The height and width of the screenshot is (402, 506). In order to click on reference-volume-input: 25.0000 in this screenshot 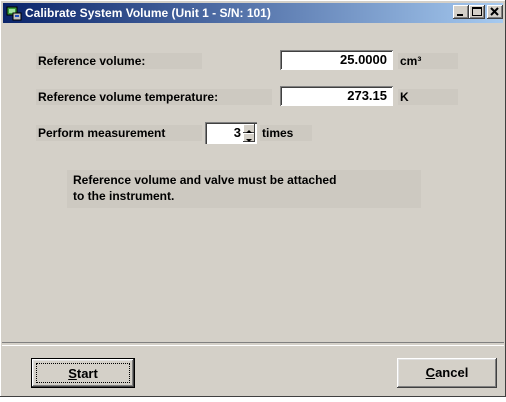, I will do `click(336, 60)`.